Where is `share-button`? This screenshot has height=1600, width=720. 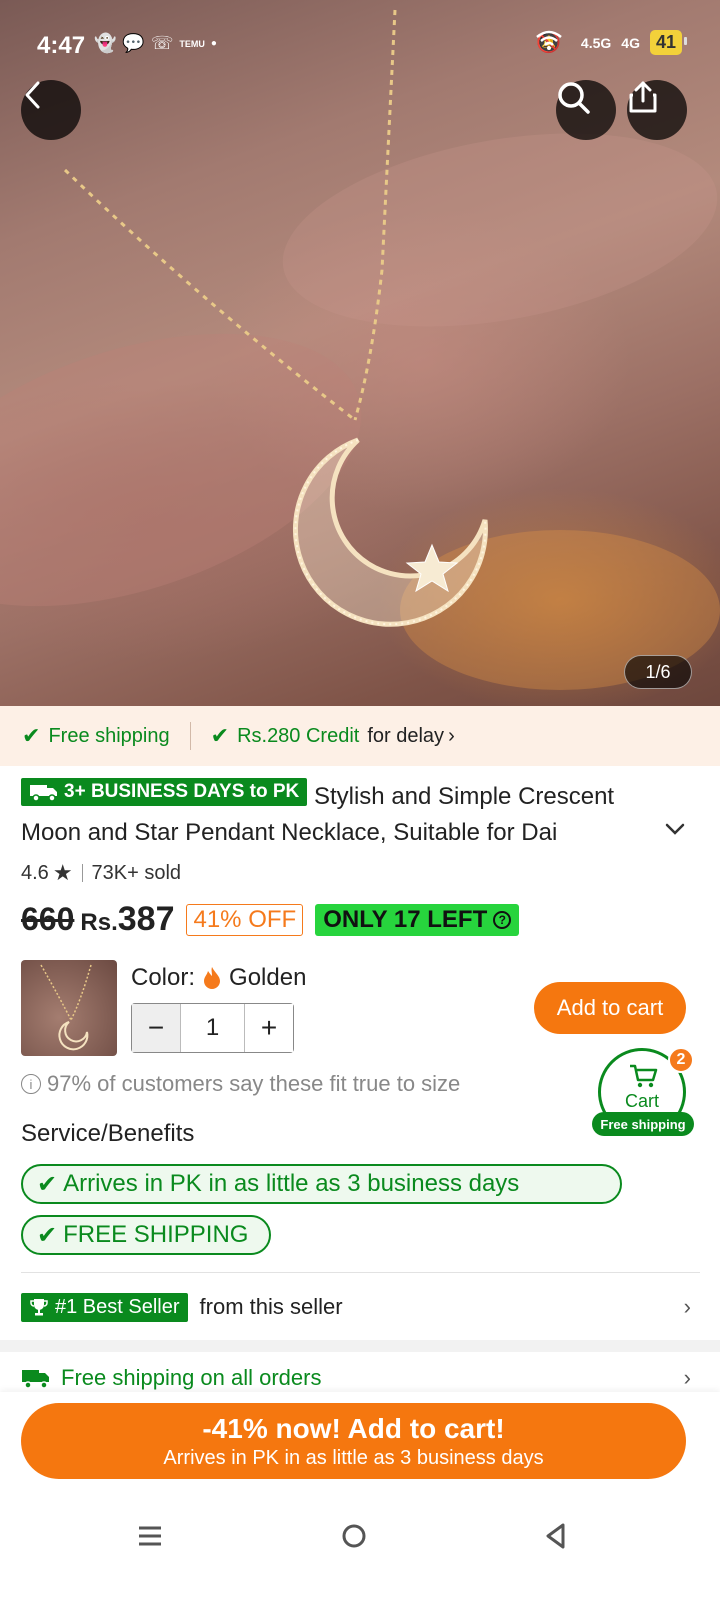 share-button is located at coordinates (657, 110).